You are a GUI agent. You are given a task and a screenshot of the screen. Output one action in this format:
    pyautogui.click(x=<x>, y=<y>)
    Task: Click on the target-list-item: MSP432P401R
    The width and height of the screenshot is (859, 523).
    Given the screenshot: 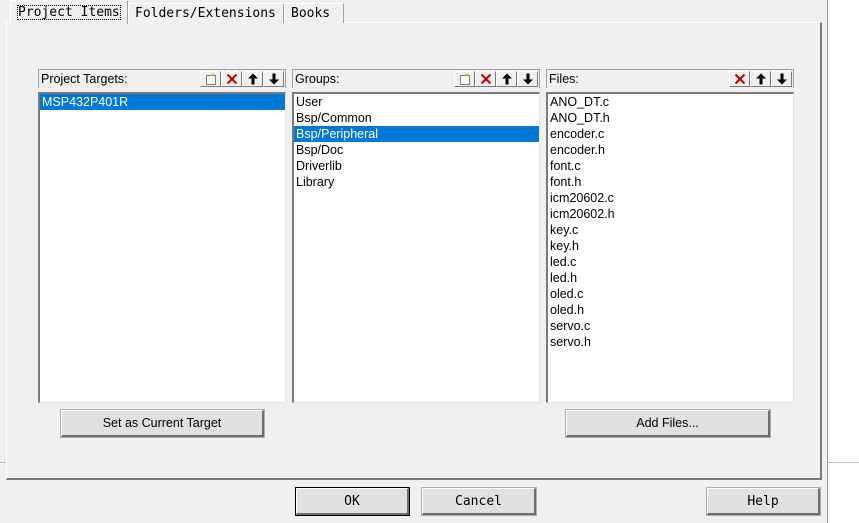 What is the action you would take?
    pyautogui.click(x=162, y=102)
    